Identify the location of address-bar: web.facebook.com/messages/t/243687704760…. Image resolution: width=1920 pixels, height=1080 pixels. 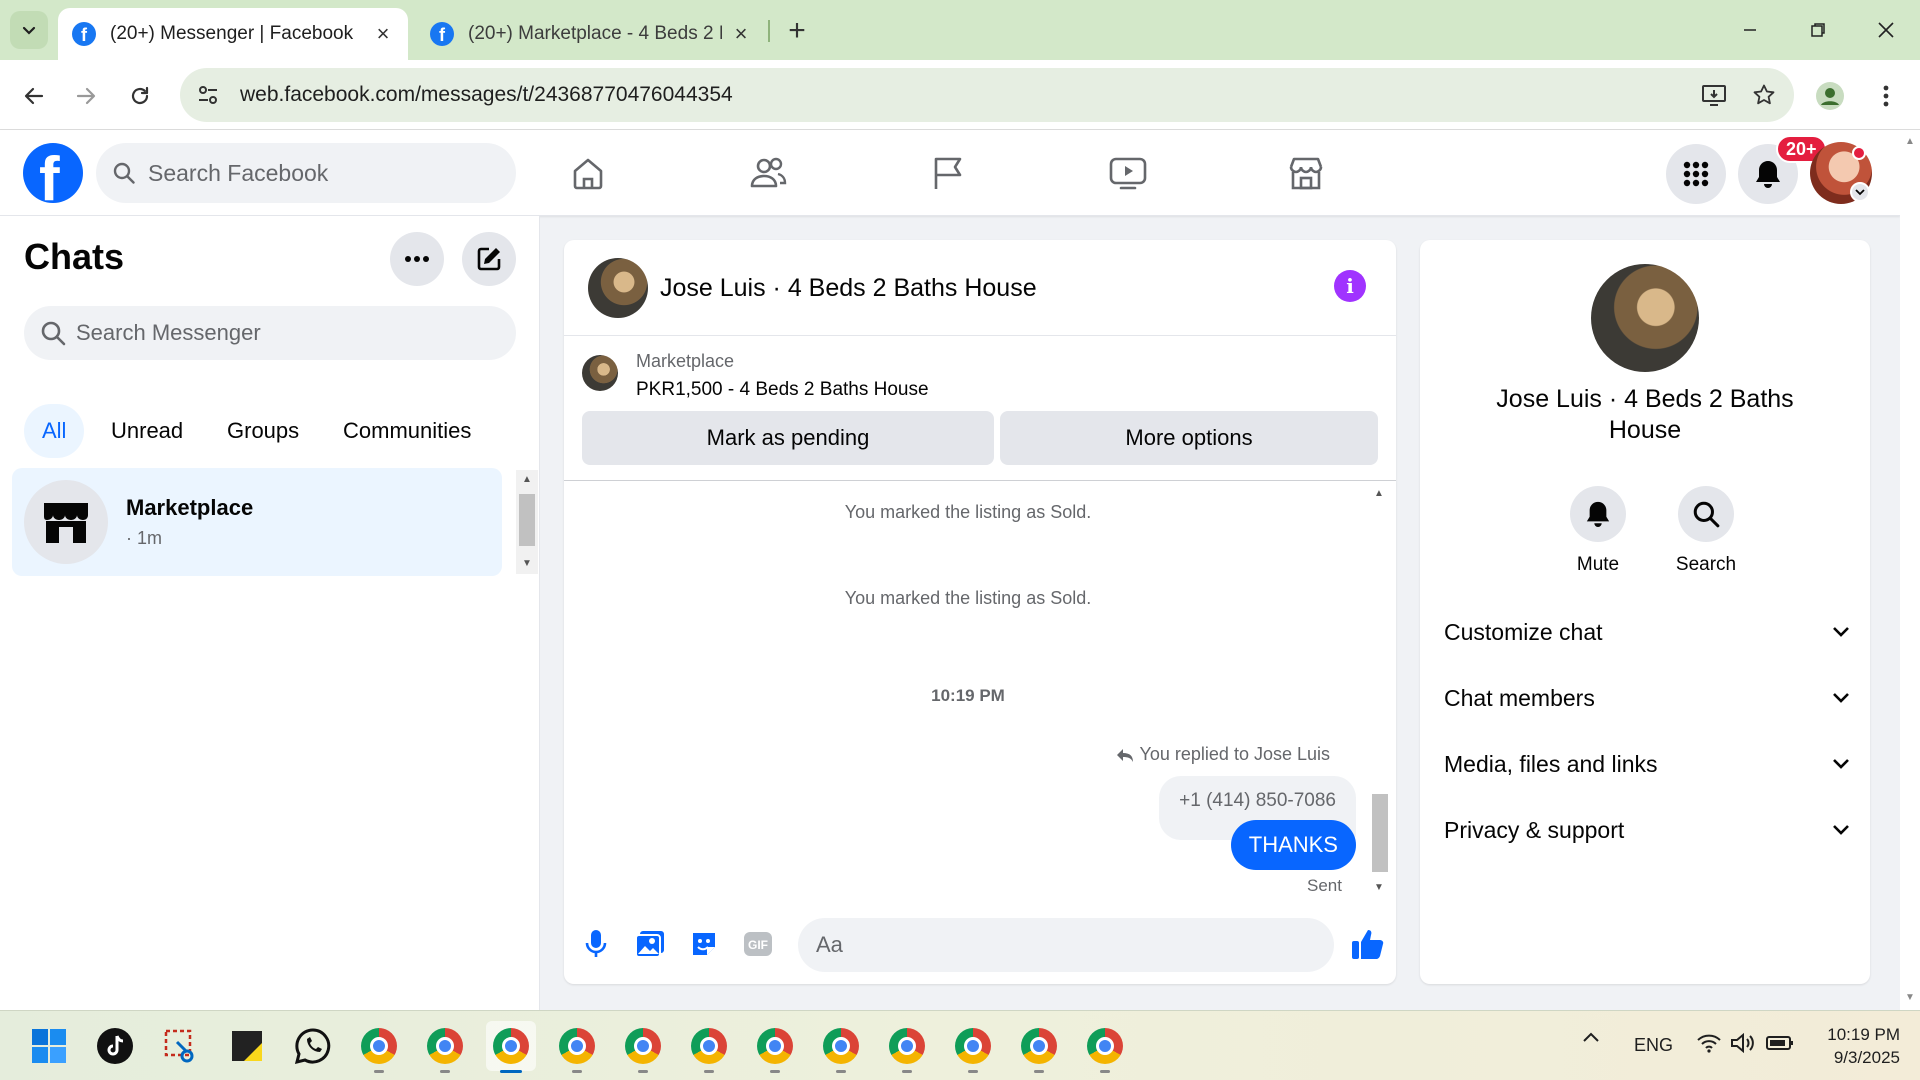
(987, 95).